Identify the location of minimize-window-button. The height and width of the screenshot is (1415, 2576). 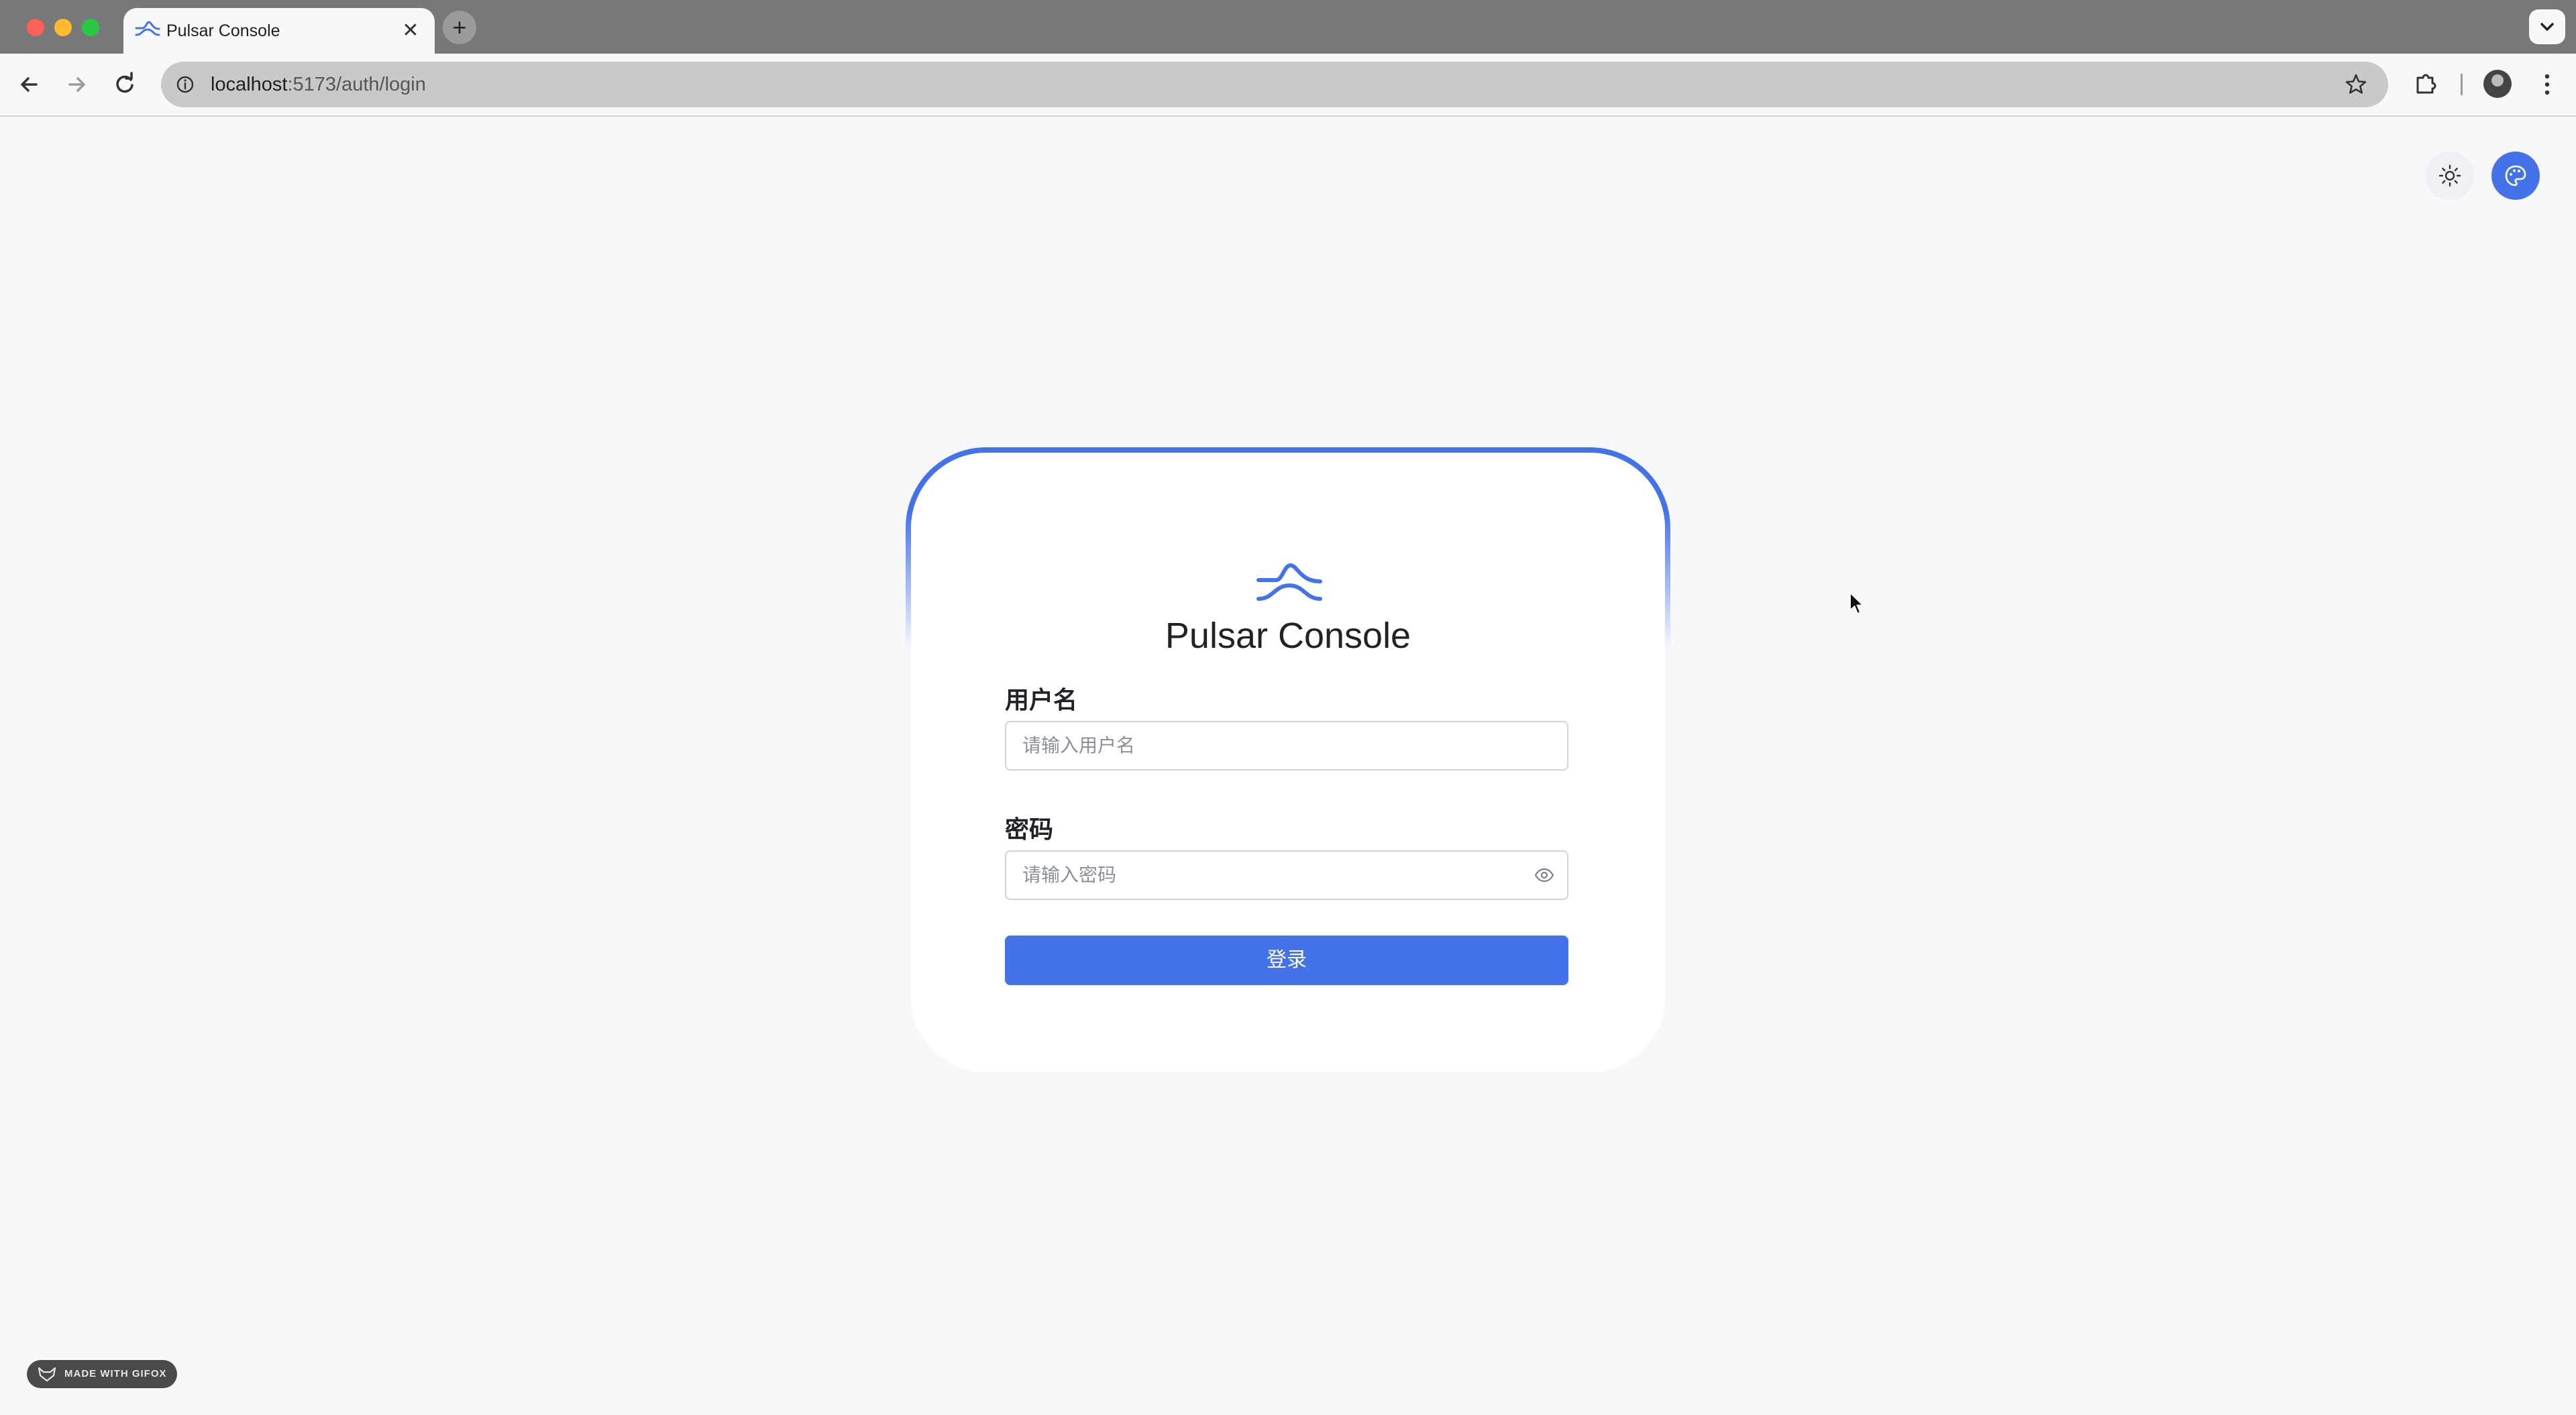
(63, 27).